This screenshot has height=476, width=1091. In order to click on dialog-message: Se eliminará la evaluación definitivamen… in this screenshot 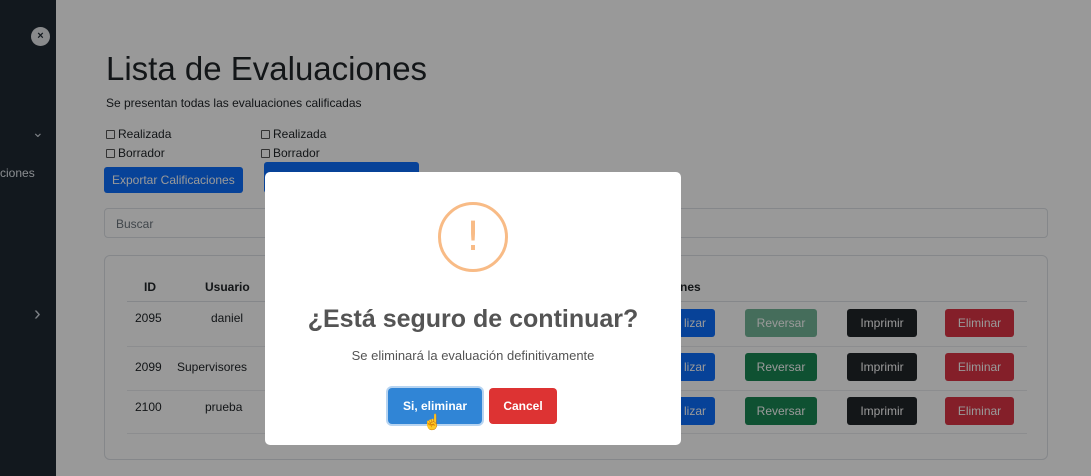, I will do `click(473, 355)`.